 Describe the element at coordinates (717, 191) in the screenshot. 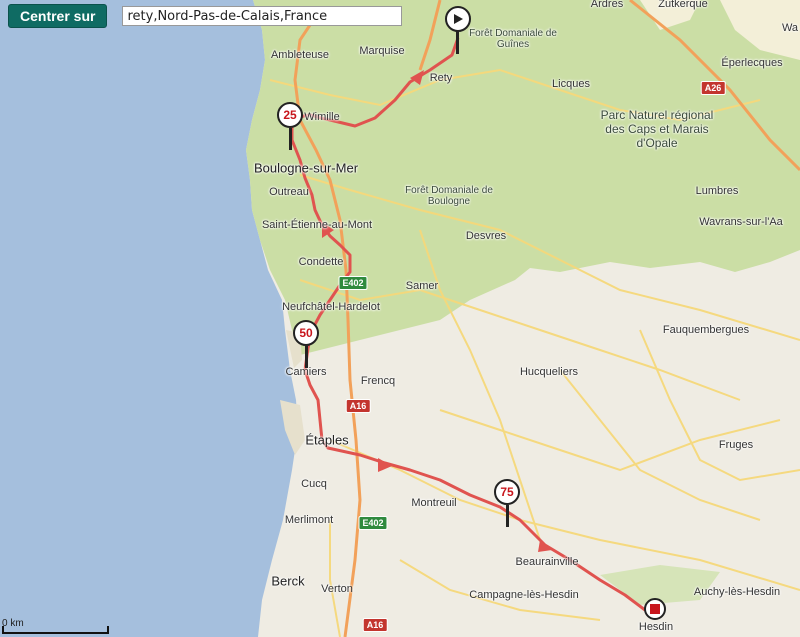

I see `place-lumbres: Lumbres` at that location.